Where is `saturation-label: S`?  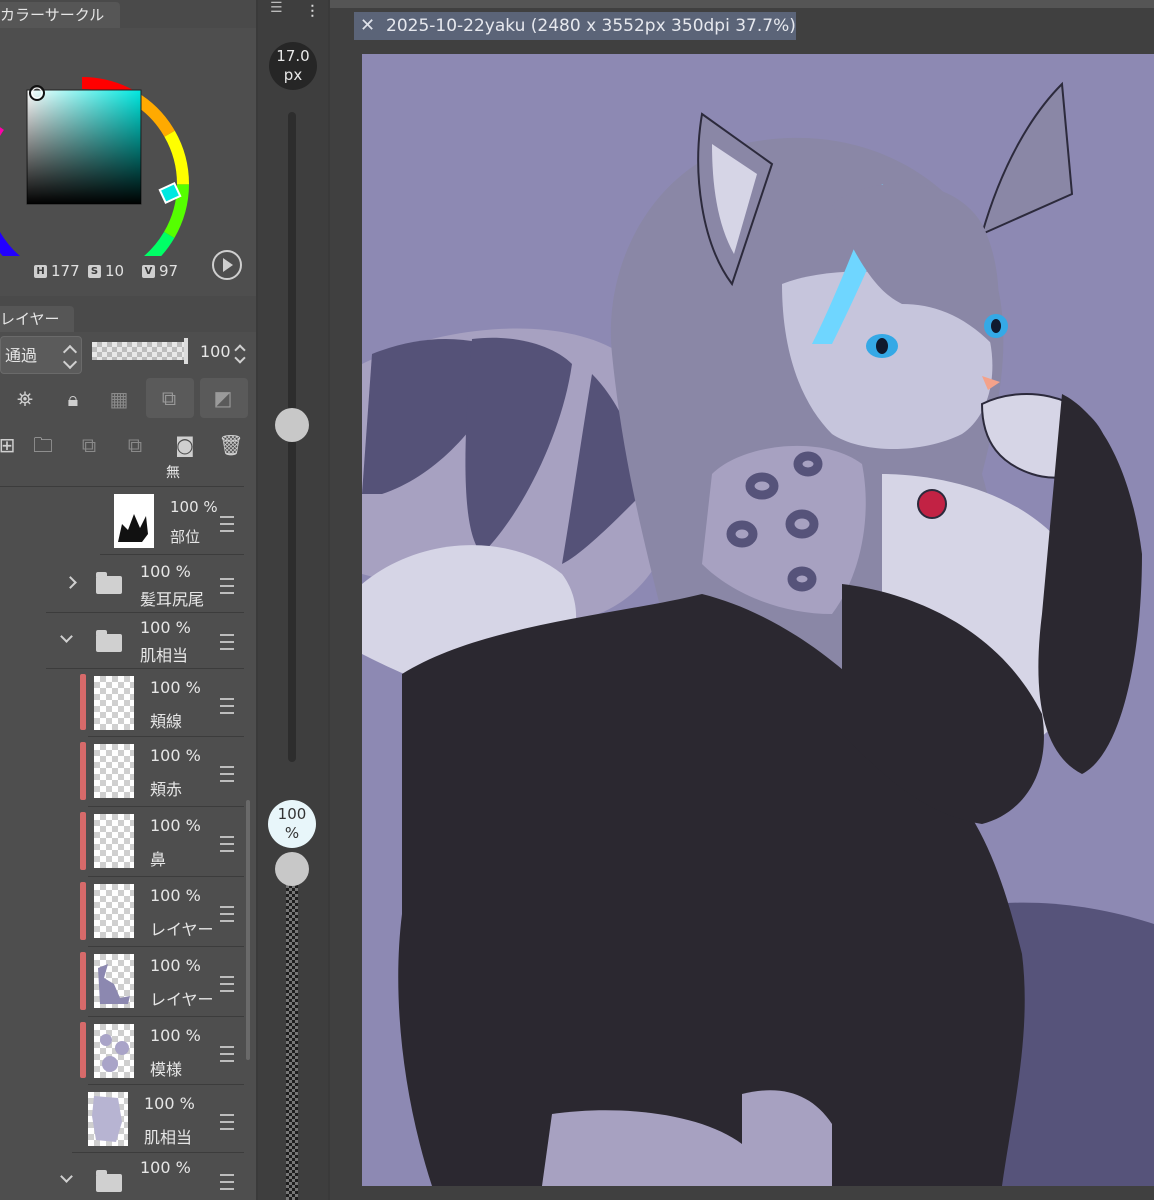
saturation-label: S is located at coordinates (94, 271).